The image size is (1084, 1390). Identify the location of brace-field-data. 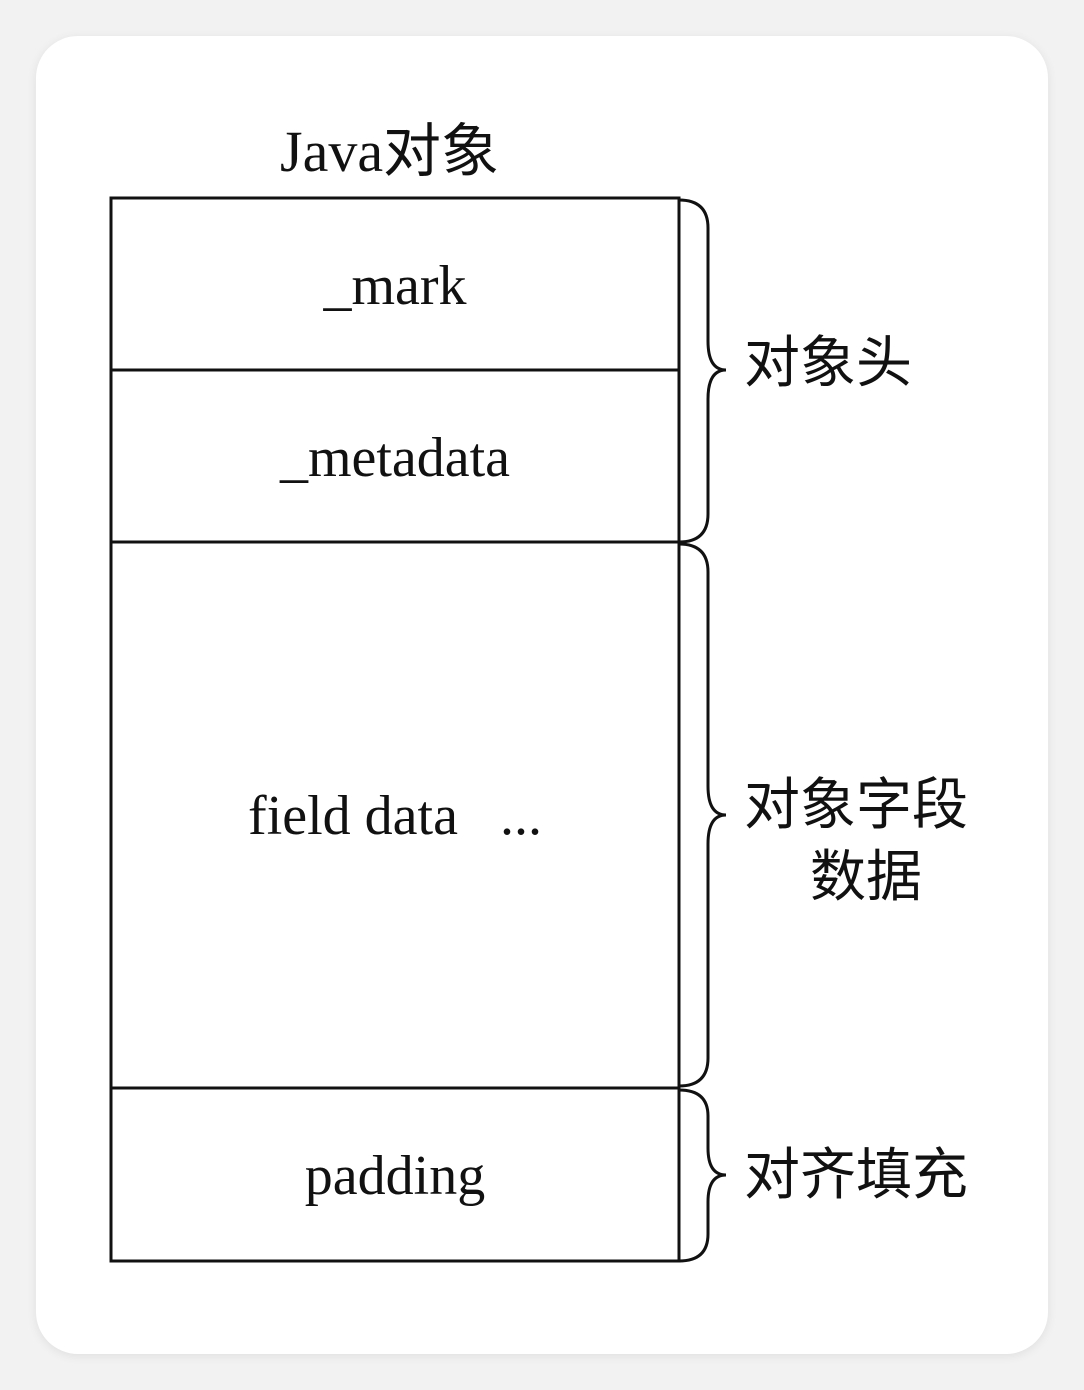
(702, 815).